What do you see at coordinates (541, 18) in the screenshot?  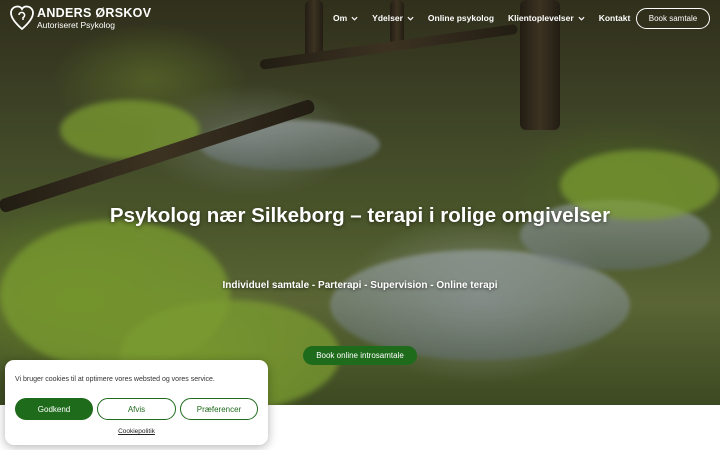 I see `nav-item-label: Klientoplevelser` at bounding box center [541, 18].